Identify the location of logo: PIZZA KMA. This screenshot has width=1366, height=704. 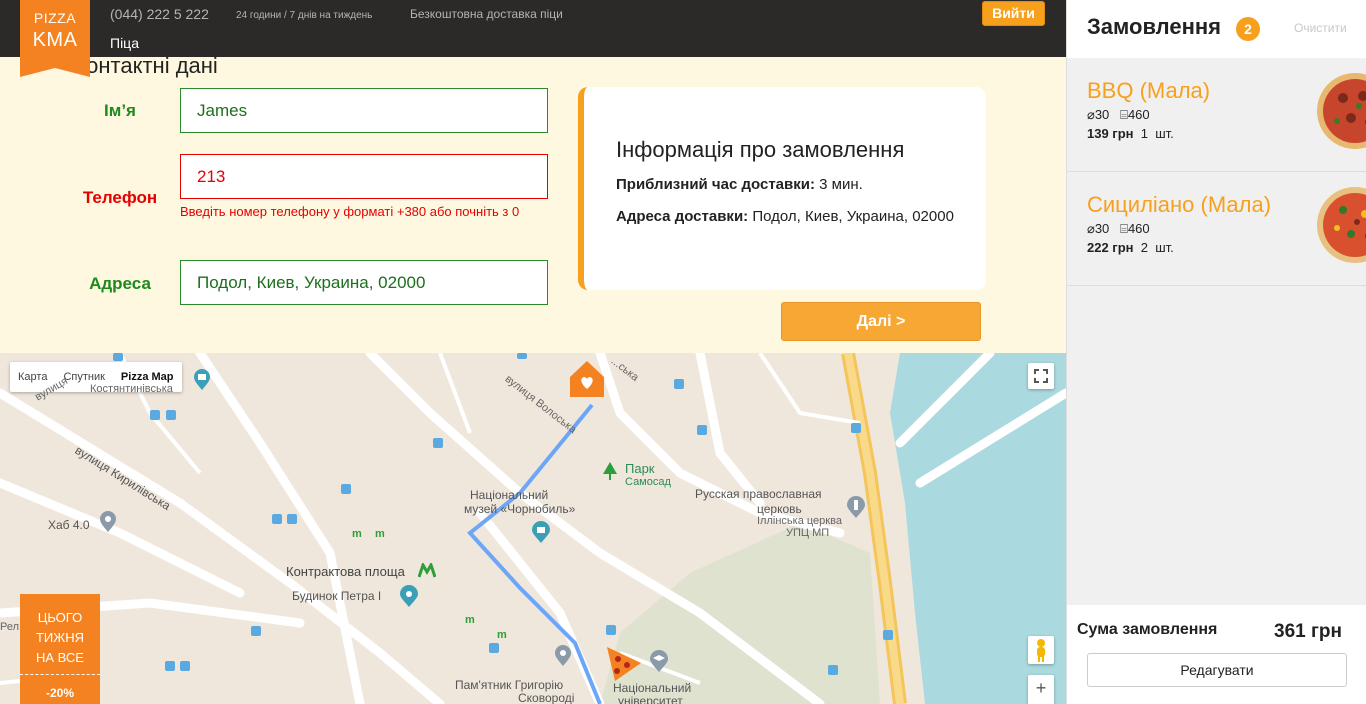
(55, 38).